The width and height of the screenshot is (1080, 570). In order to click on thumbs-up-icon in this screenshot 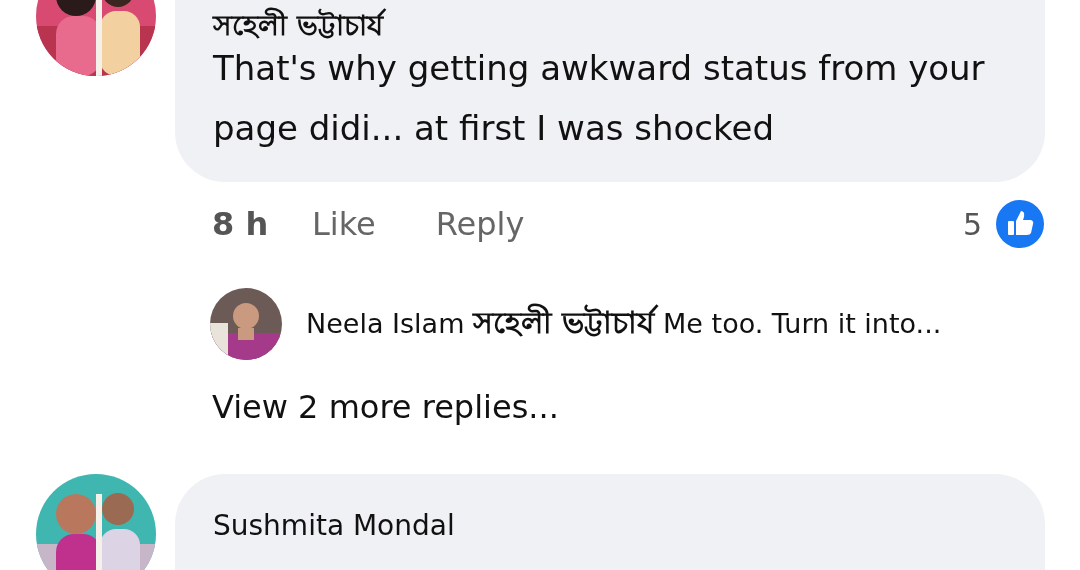, I will do `click(1020, 224)`.